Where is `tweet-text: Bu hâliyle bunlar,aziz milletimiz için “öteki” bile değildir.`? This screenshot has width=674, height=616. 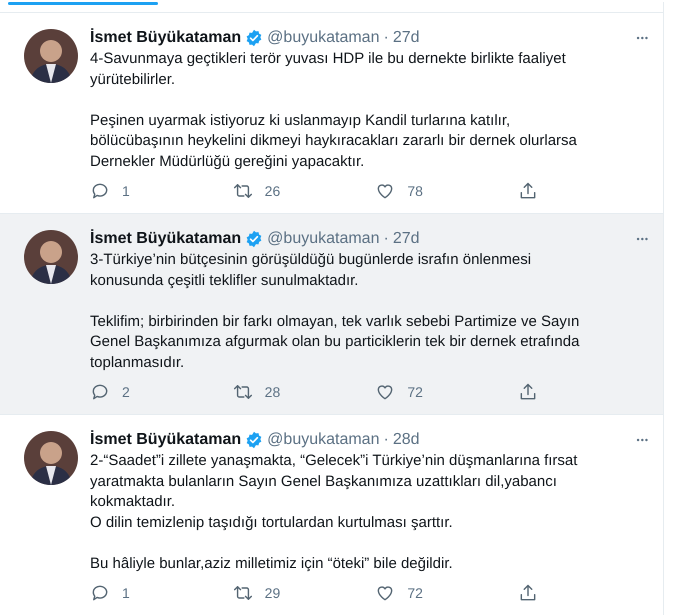
tweet-text: Bu hâliyle bunlar,aziz milletimiz için “öteki” bile değildir. is located at coordinates (272, 564).